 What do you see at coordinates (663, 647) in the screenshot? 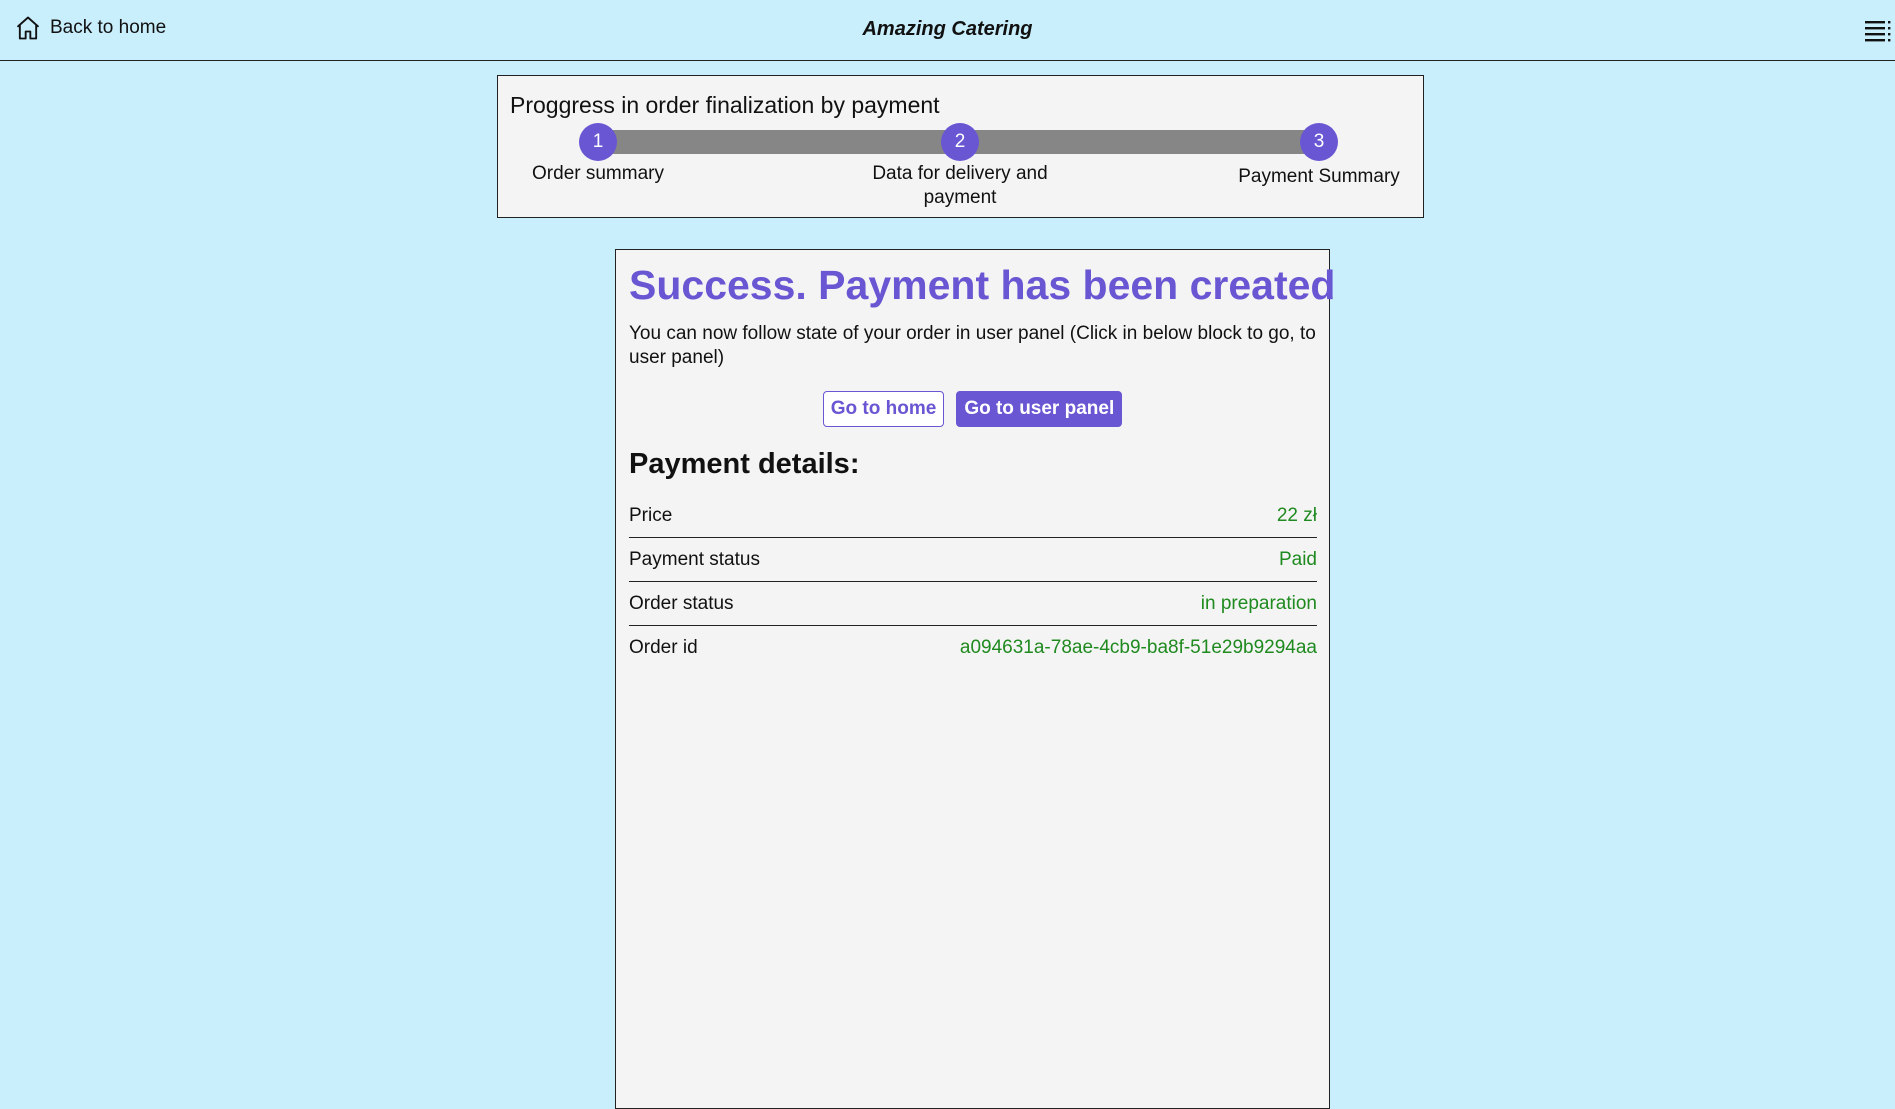
I see `detail-label: Order id` at bounding box center [663, 647].